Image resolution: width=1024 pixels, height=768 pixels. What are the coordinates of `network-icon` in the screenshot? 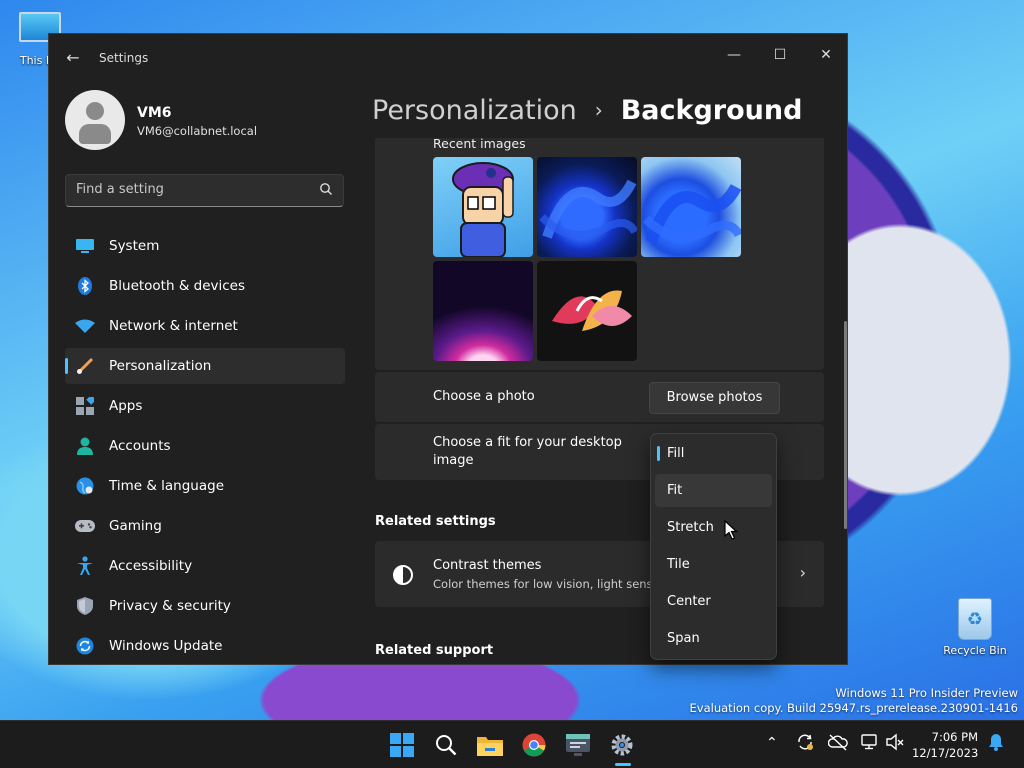 It's located at (870, 744).